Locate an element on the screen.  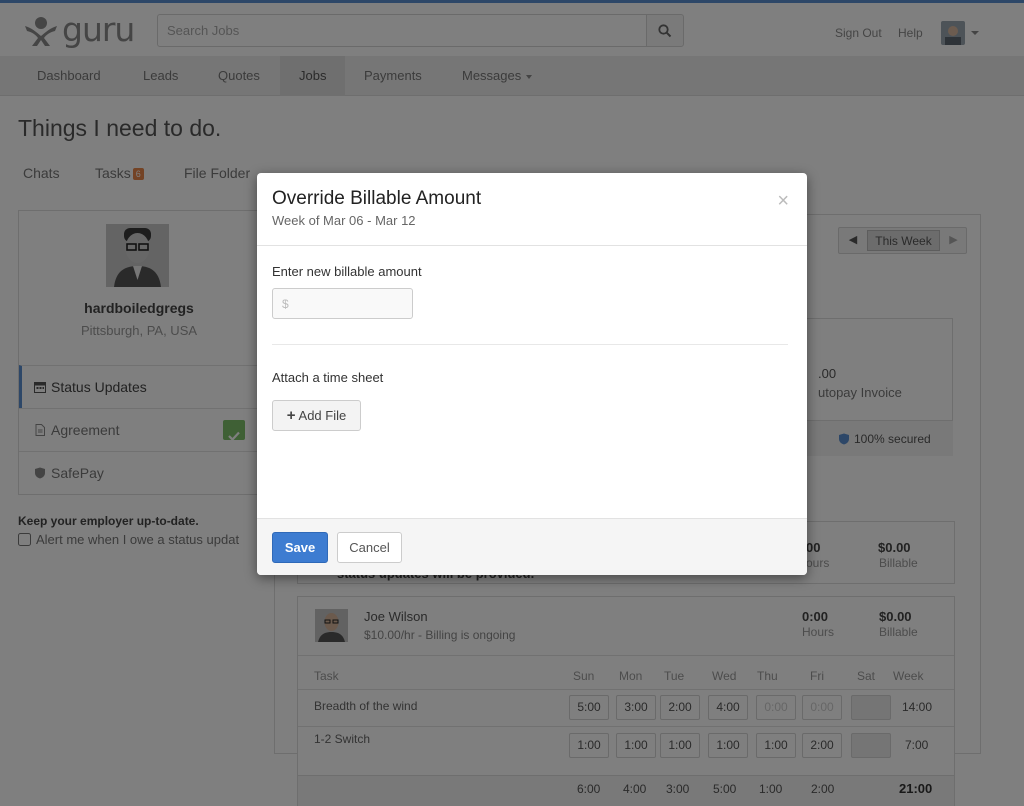
modal-header-divider is located at coordinates (532, 245).